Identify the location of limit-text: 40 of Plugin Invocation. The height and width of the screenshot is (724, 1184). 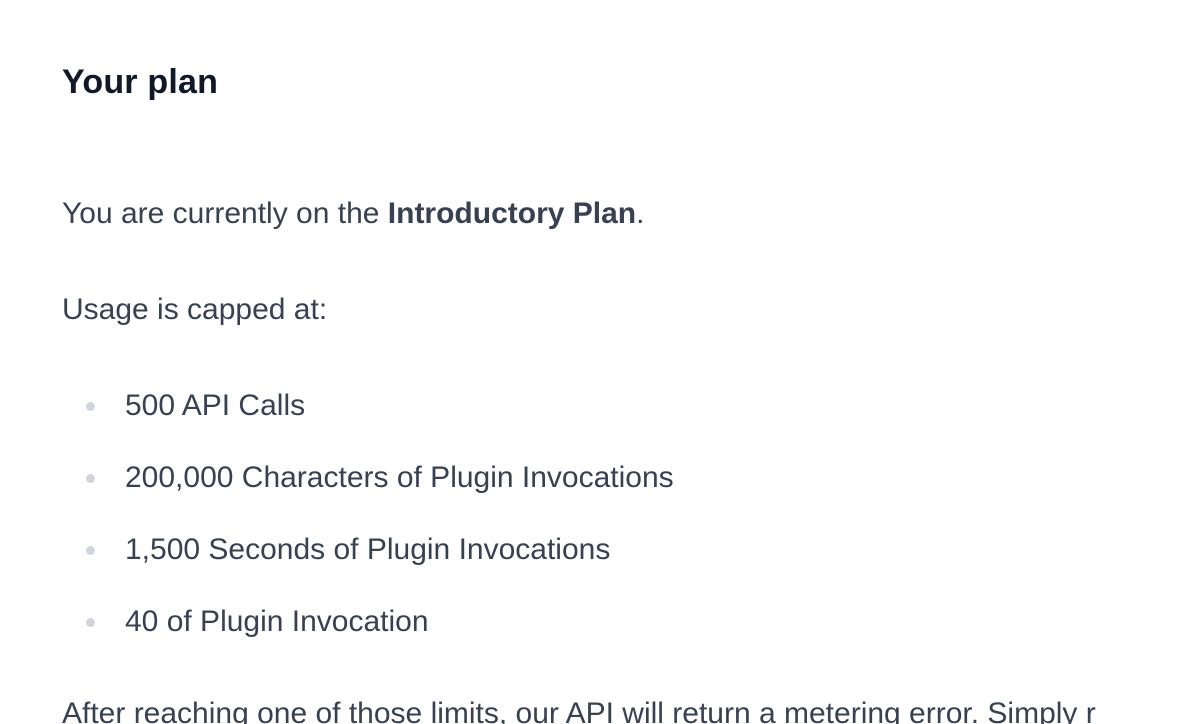
(277, 621).